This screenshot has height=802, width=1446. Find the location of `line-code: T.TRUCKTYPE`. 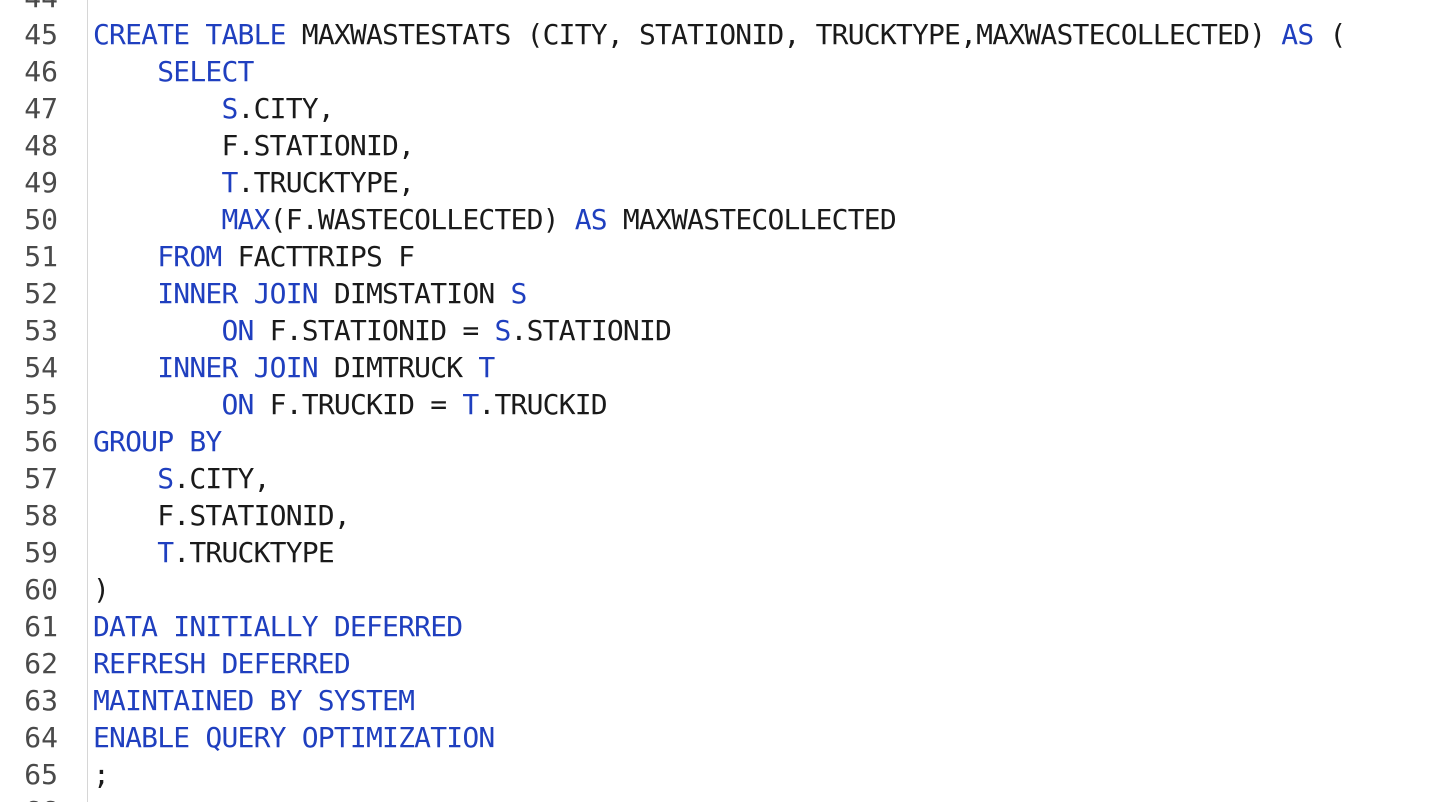

line-code: T.TRUCKTYPE is located at coordinates (213, 552).